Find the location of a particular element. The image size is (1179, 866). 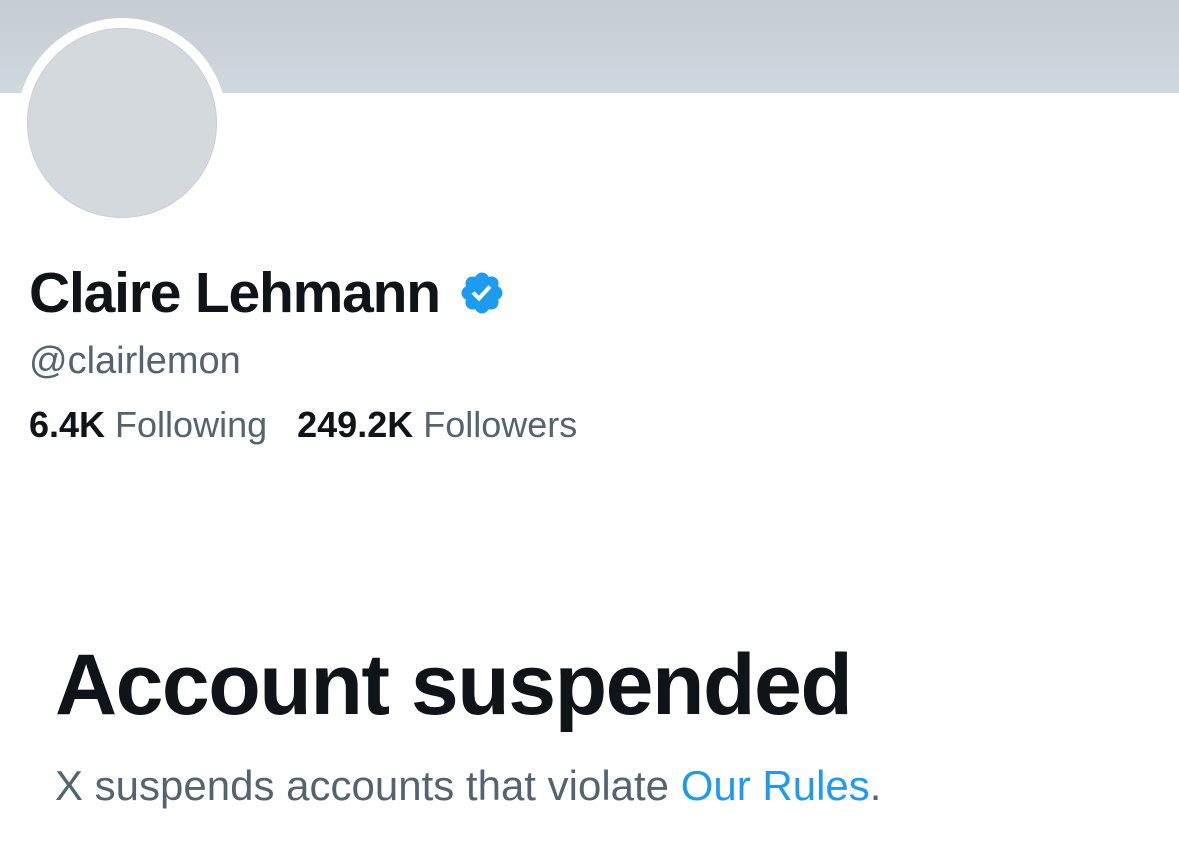

profile-name-row: Claire Lehmann is located at coordinates (267, 293).